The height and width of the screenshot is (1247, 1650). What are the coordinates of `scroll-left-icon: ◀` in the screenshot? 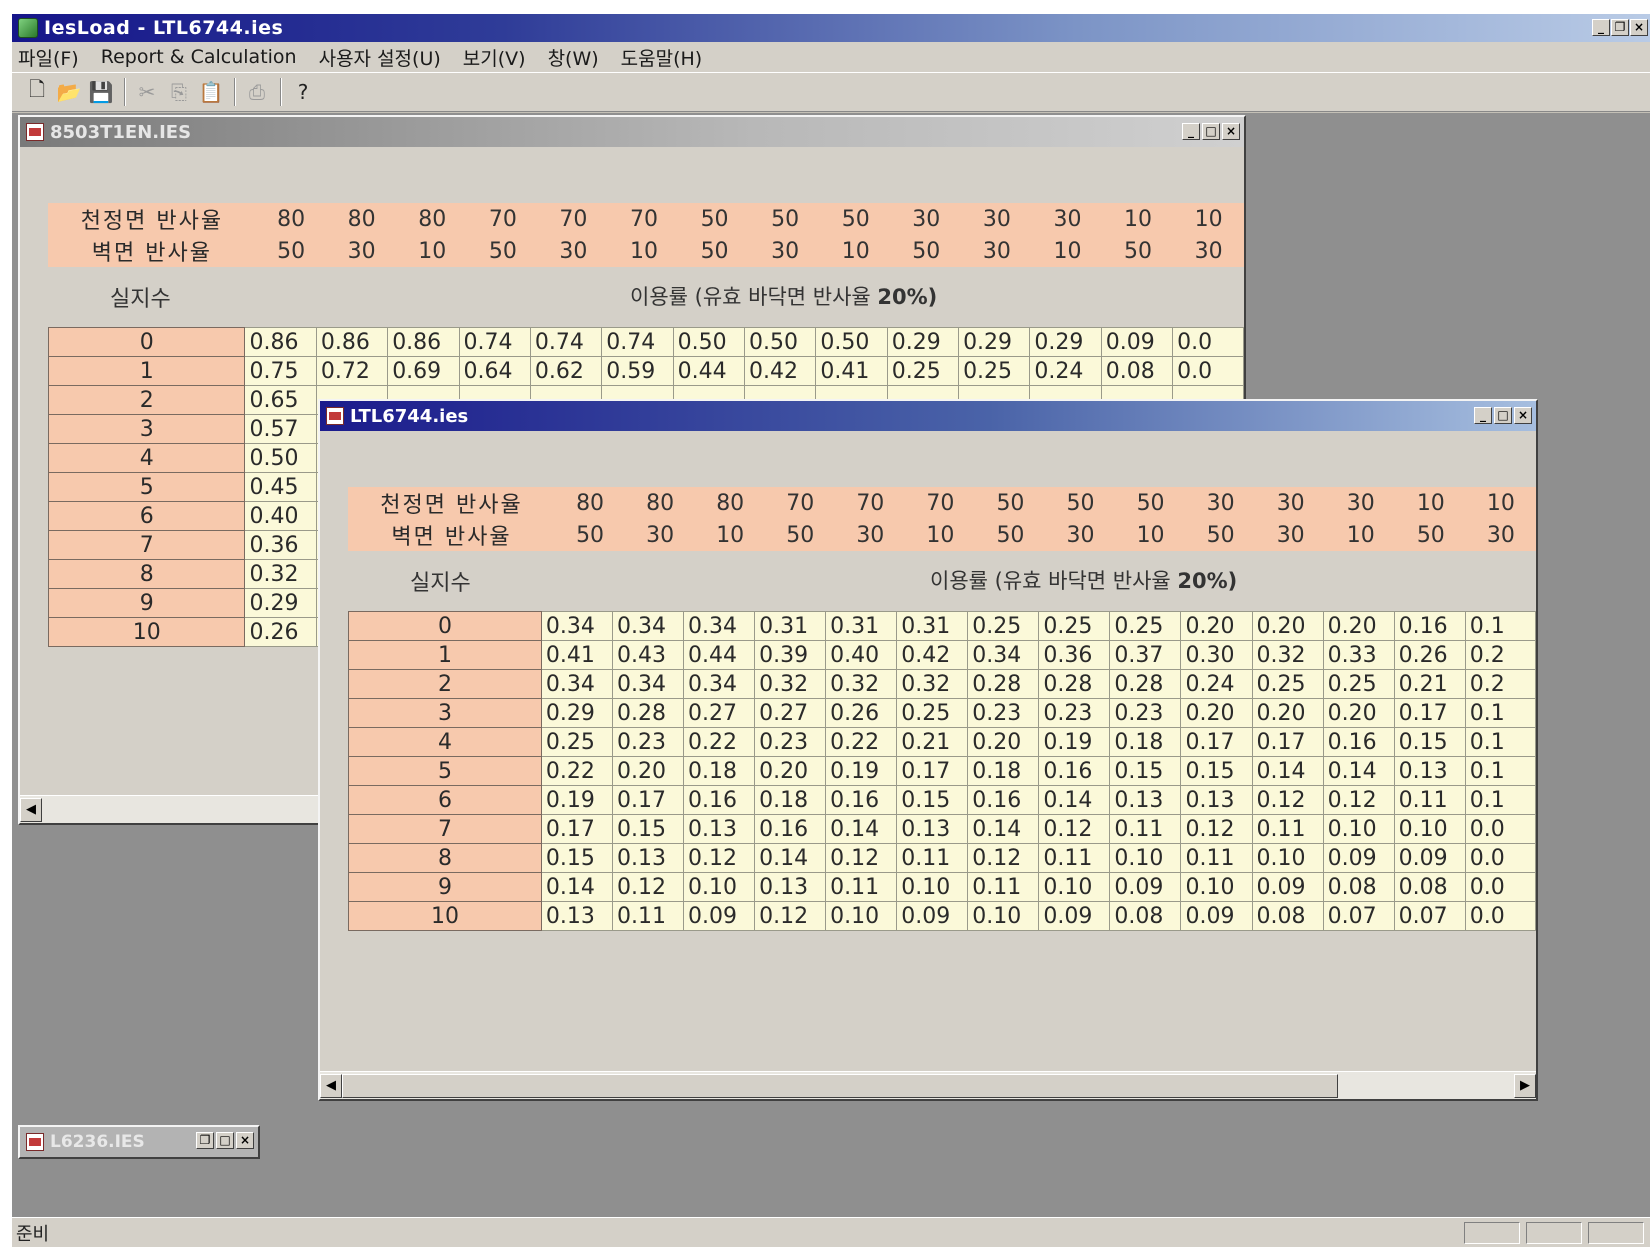 It's located at (31, 809).